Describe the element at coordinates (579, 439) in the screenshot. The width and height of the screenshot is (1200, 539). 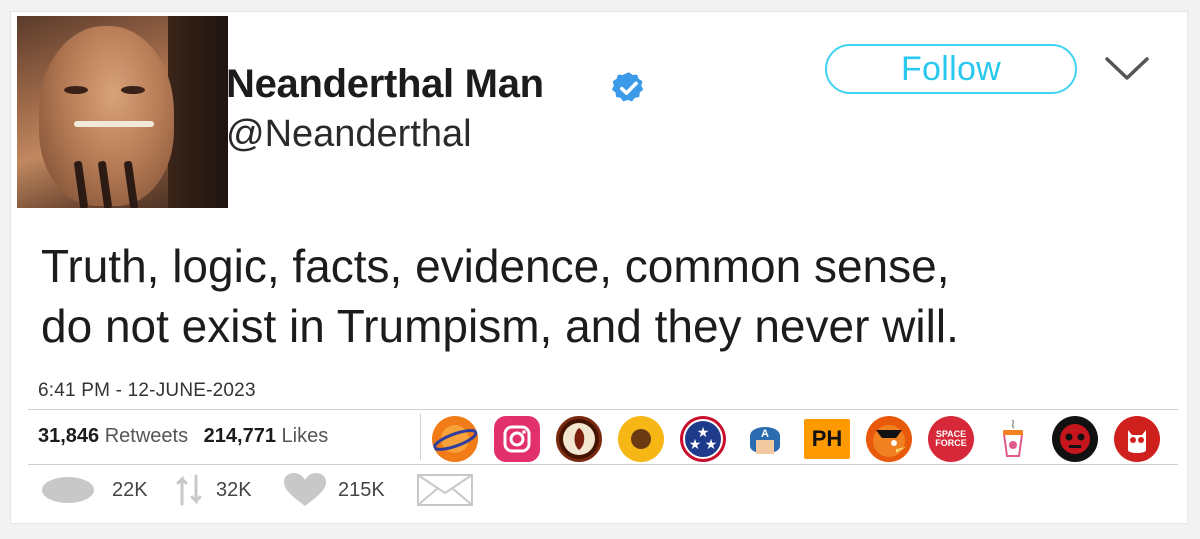
I see `chipotle-logo-icon` at that location.